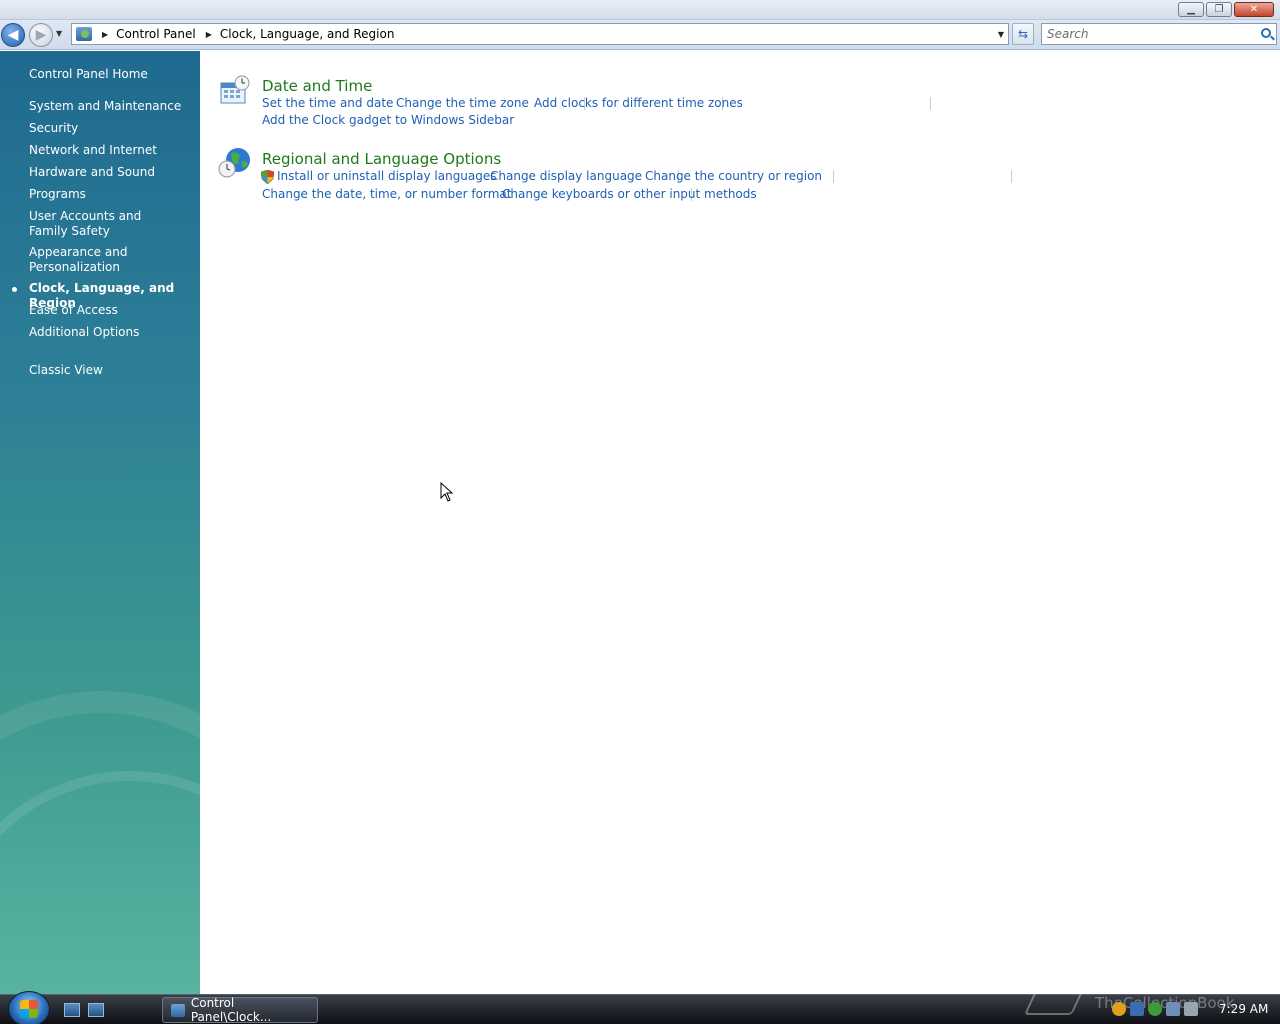 This screenshot has height=1024, width=1280. I want to click on chevron-down-icon: ▼, so click(1001, 34).